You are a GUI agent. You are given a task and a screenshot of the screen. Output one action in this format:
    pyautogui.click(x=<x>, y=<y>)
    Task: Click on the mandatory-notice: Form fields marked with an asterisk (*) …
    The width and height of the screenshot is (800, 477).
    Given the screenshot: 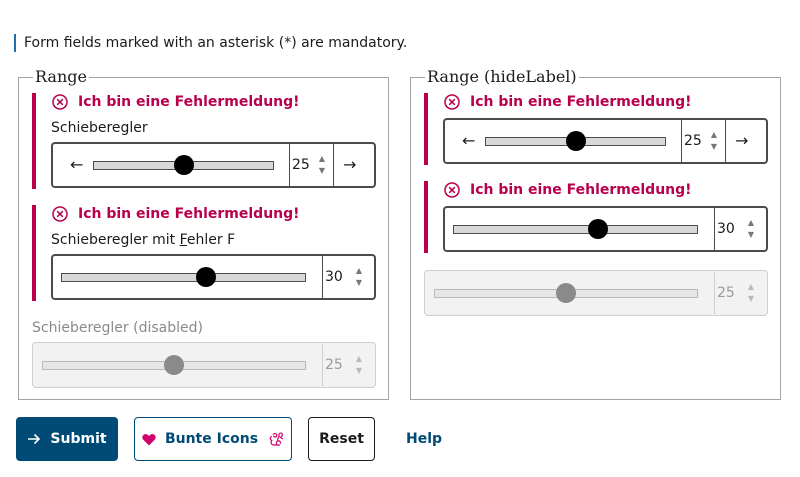 What is the action you would take?
    pyautogui.click(x=210, y=43)
    